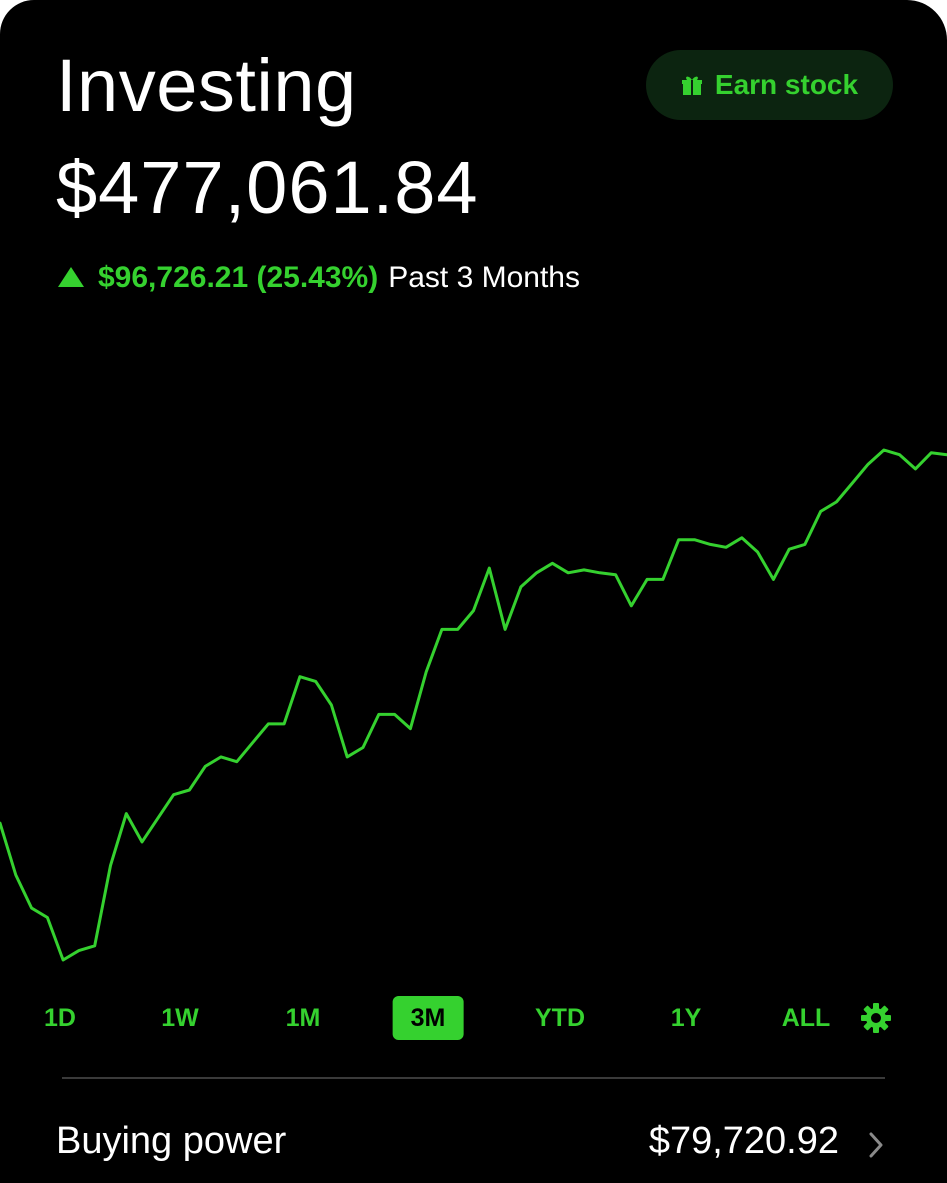  Describe the element at coordinates (484, 277) in the screenshot. I see `change-period: Past 3 Months` at that location.